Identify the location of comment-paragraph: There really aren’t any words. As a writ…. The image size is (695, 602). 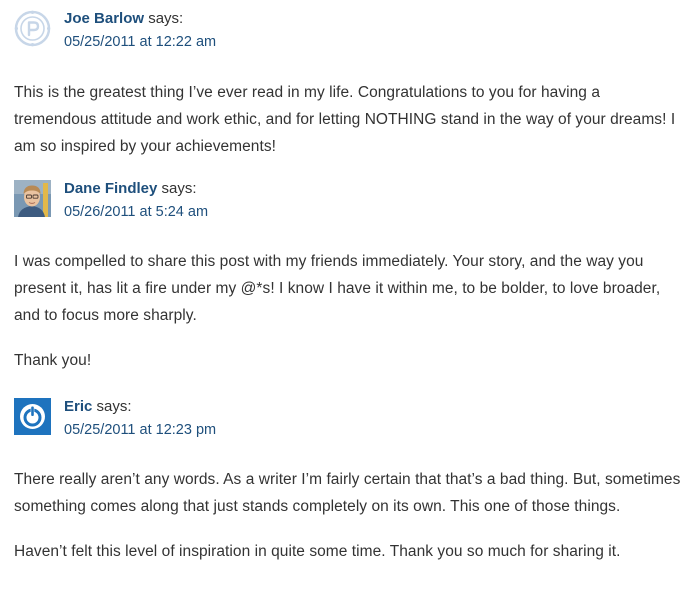
(347, 493).